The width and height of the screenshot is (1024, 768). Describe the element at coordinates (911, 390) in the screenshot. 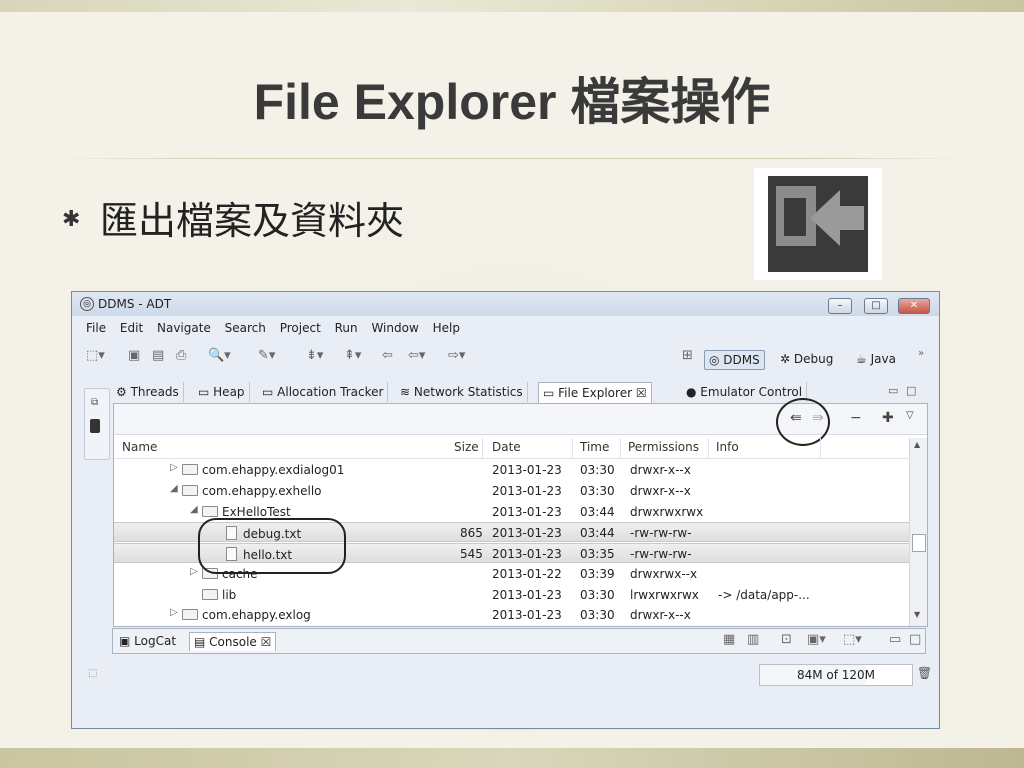

I see `view-maximize-icon: □` at that location.